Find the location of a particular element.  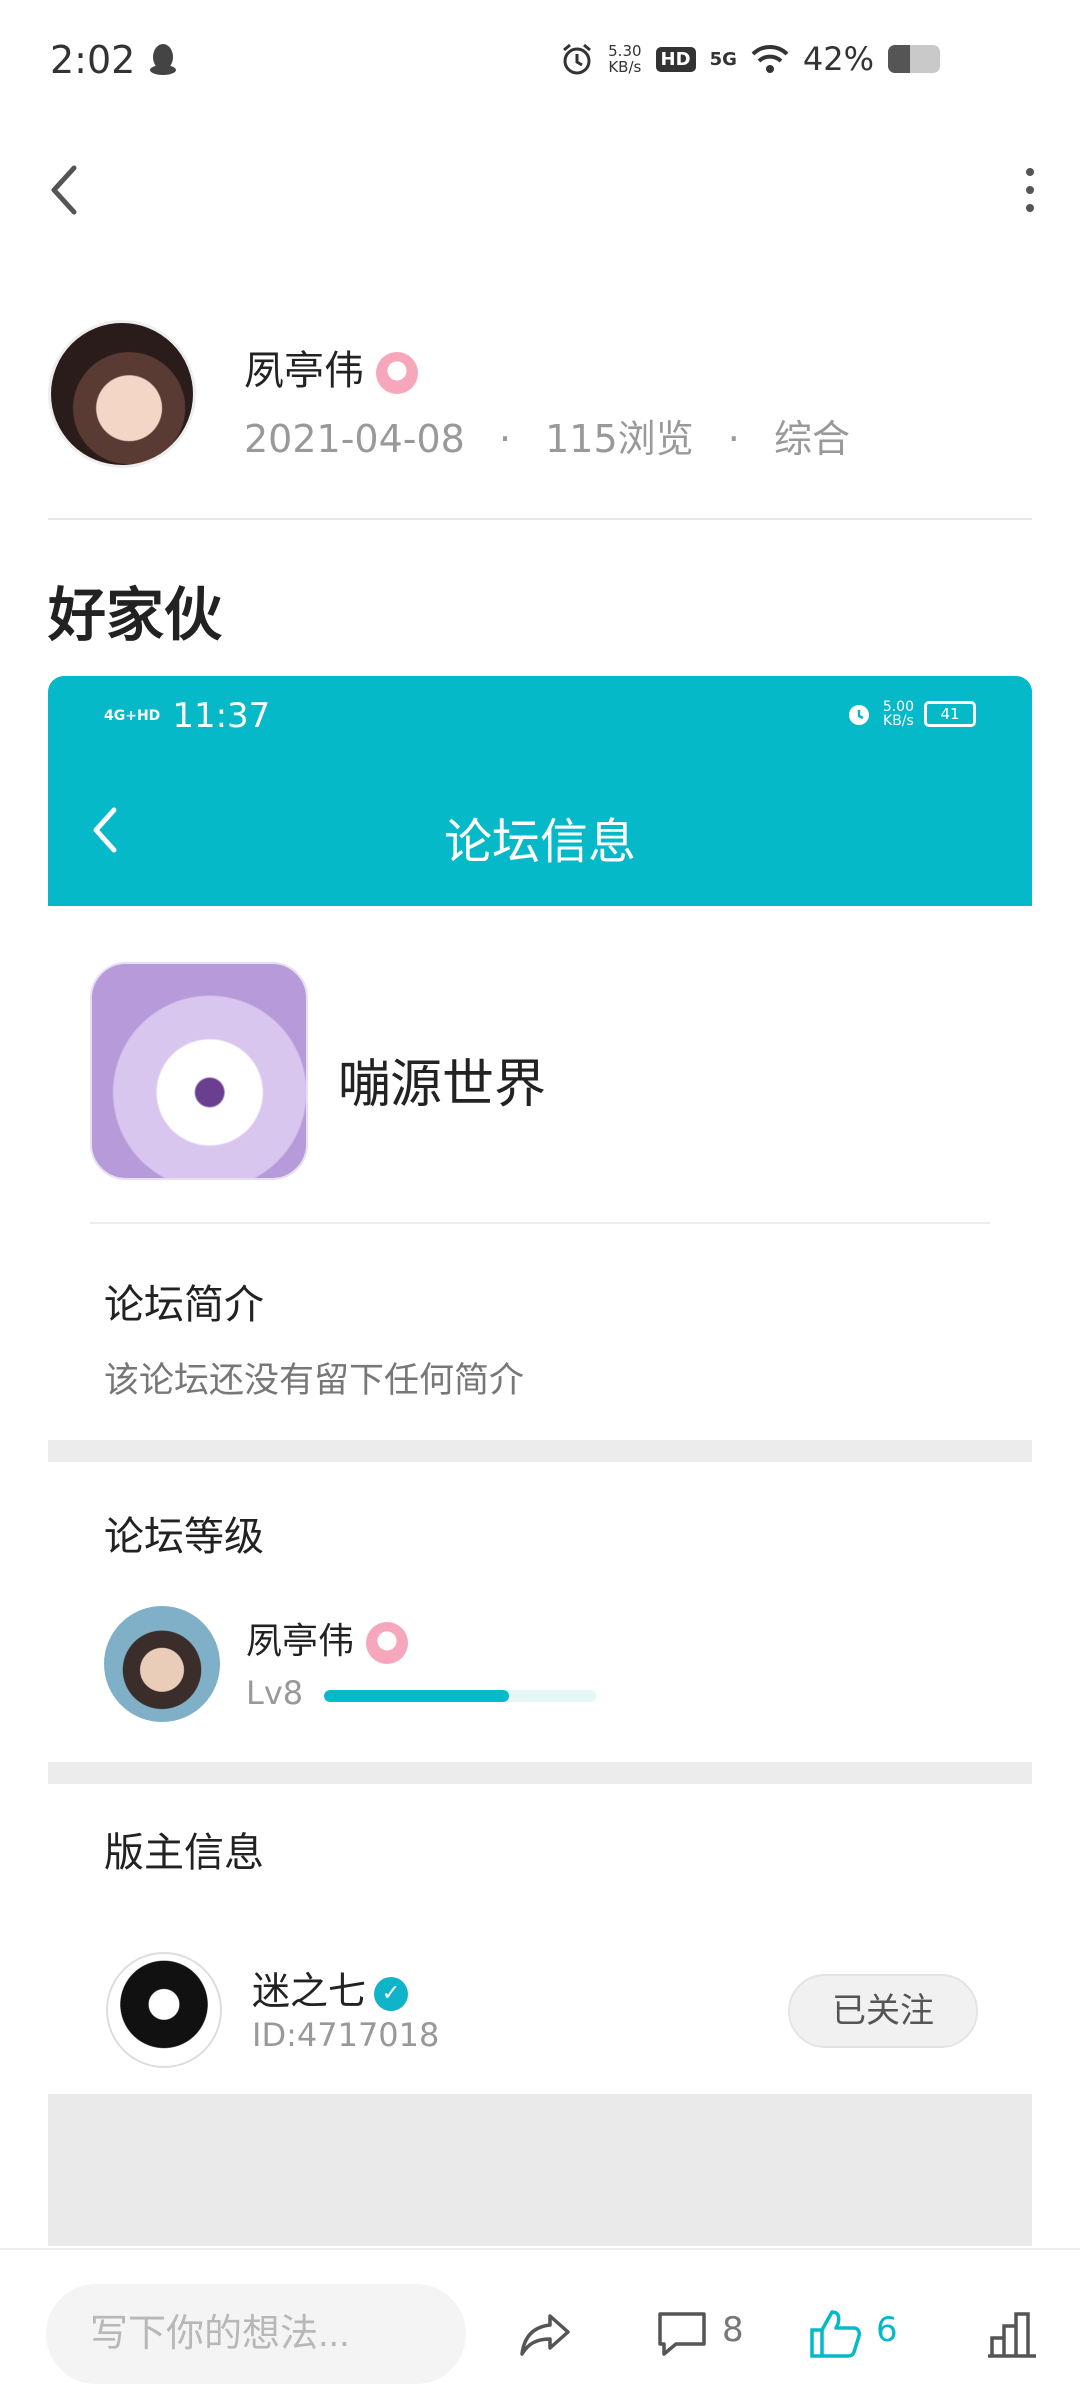

share-icon is located at coordinates (546, 2334).